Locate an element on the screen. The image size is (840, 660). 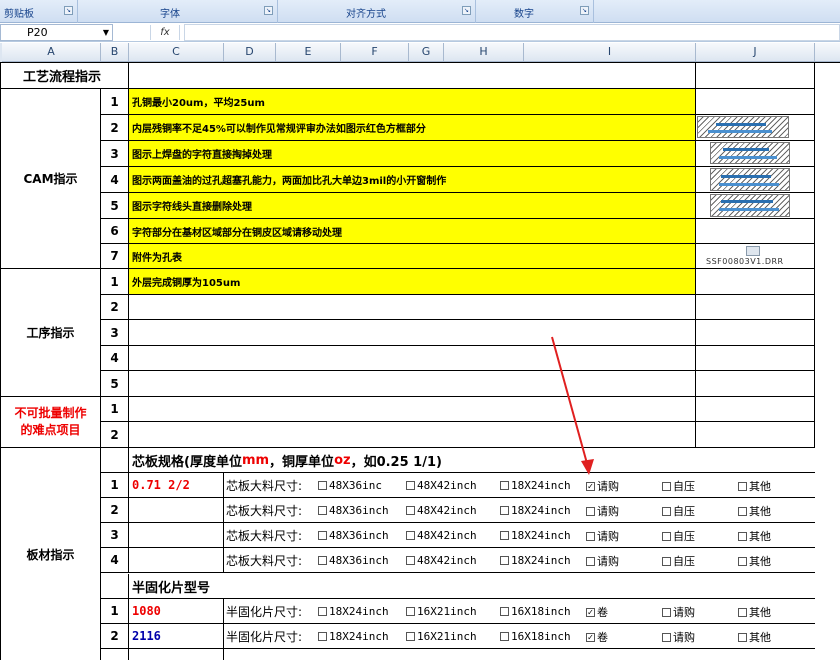
attachment-file-icon is located at coordinates (753, 251).